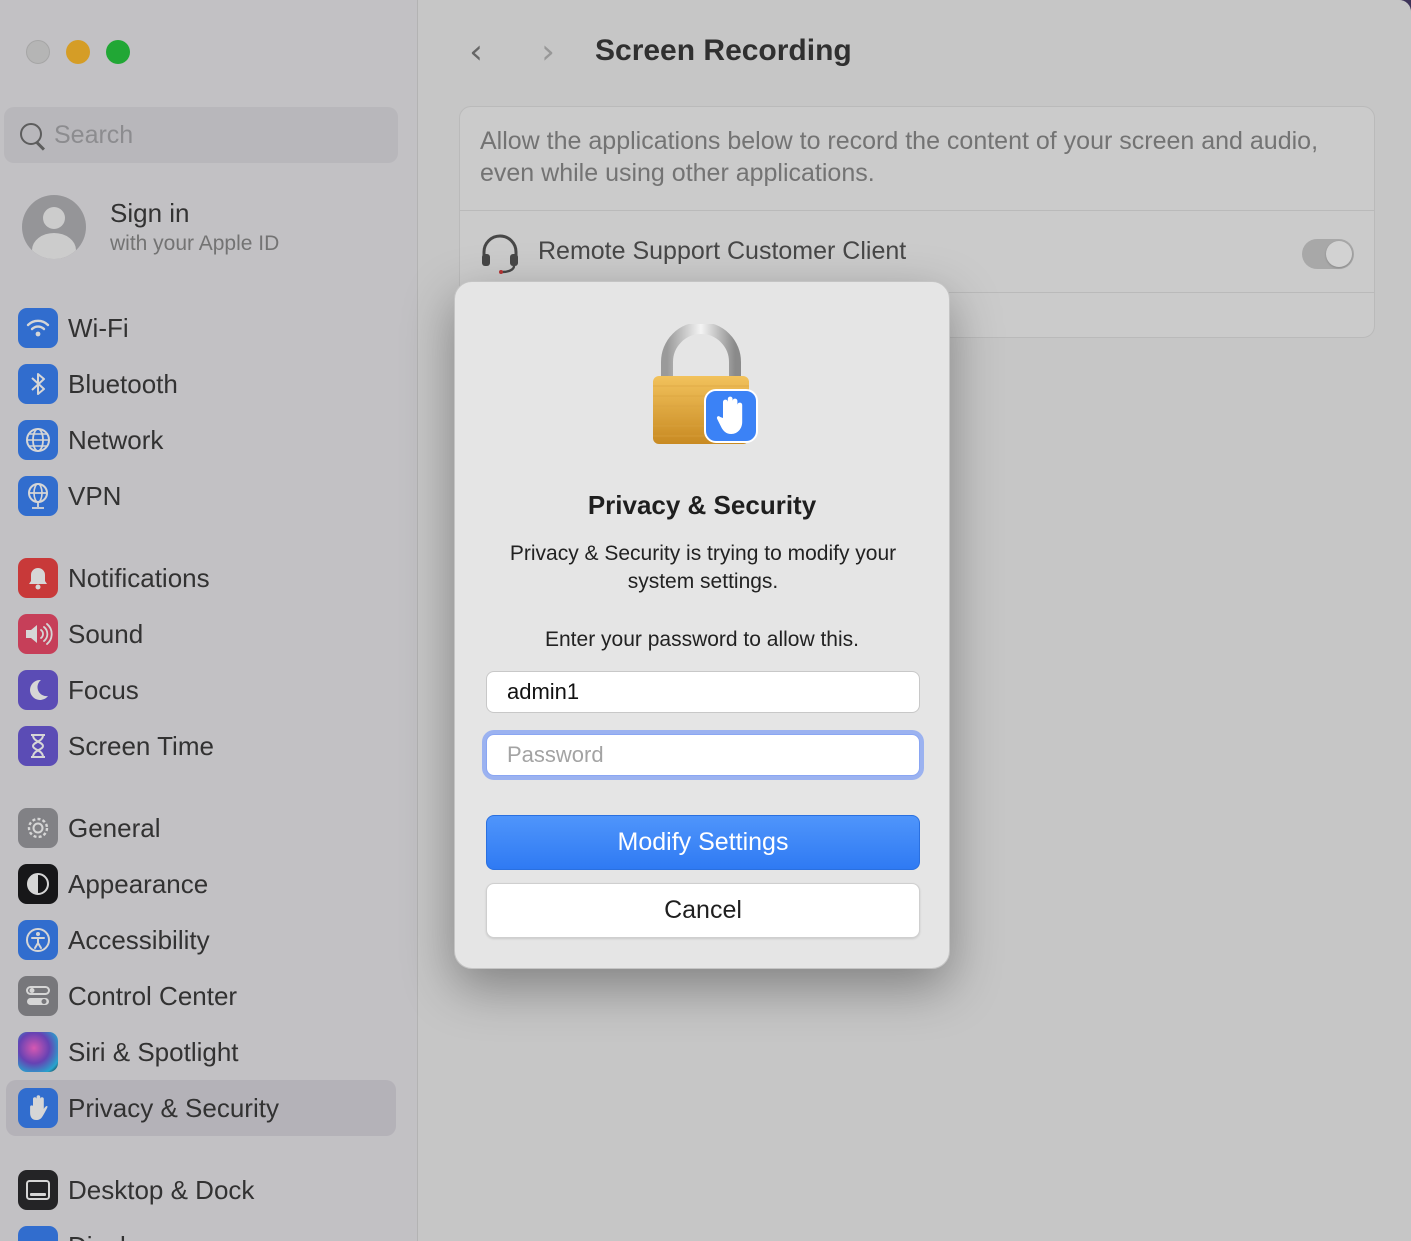  I want to click on modify-settings-button: Modify Settings, so click(703, 842).